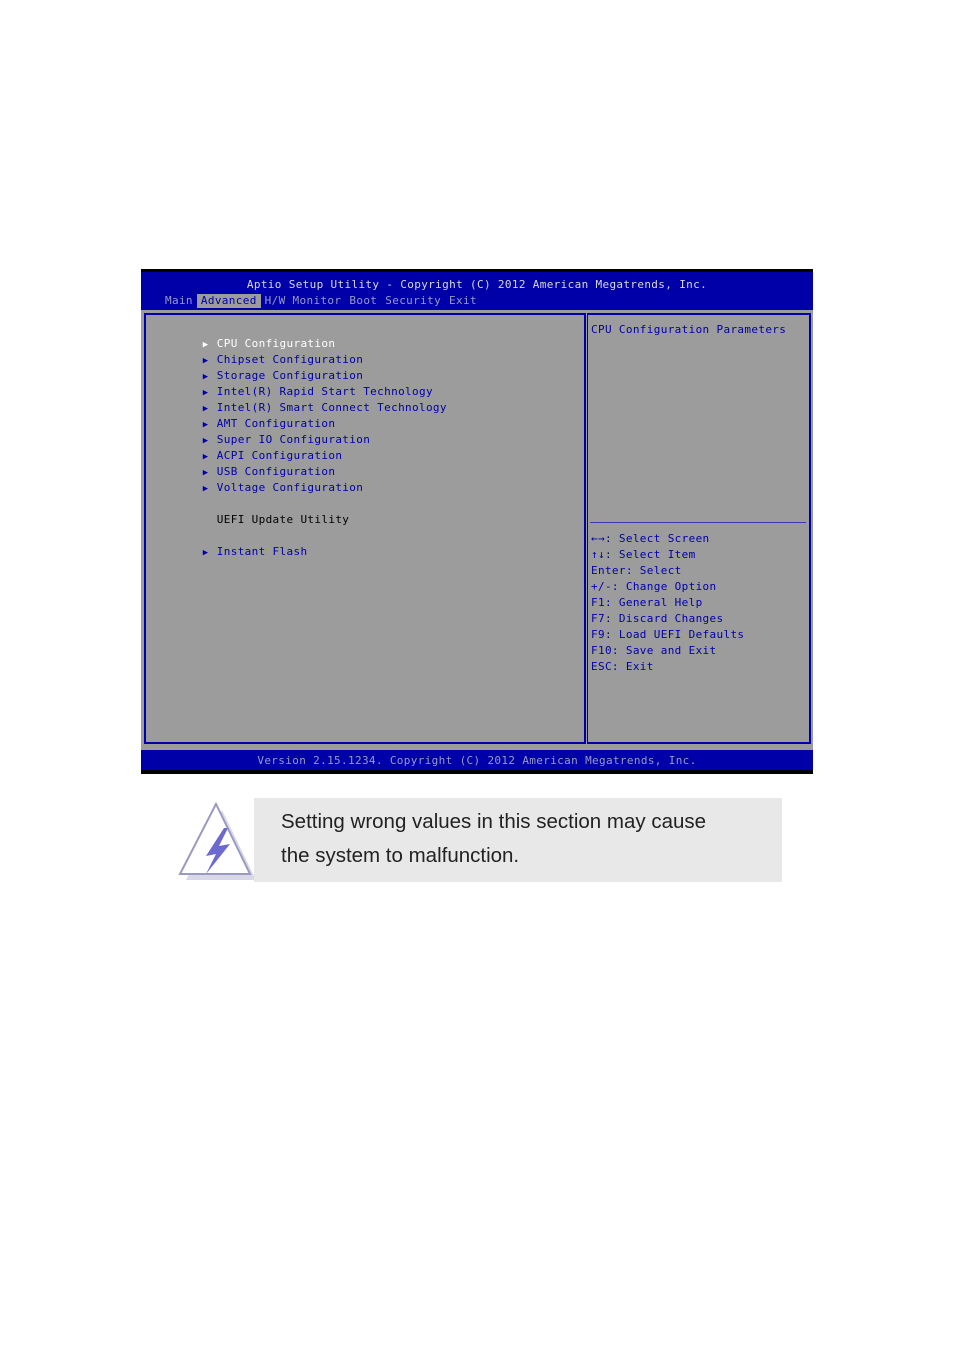  Describe the element at coordinates (283, 519) in the screenshot. I see `section-label-uefi-update-utility: UEFI Update Utility` at that location.